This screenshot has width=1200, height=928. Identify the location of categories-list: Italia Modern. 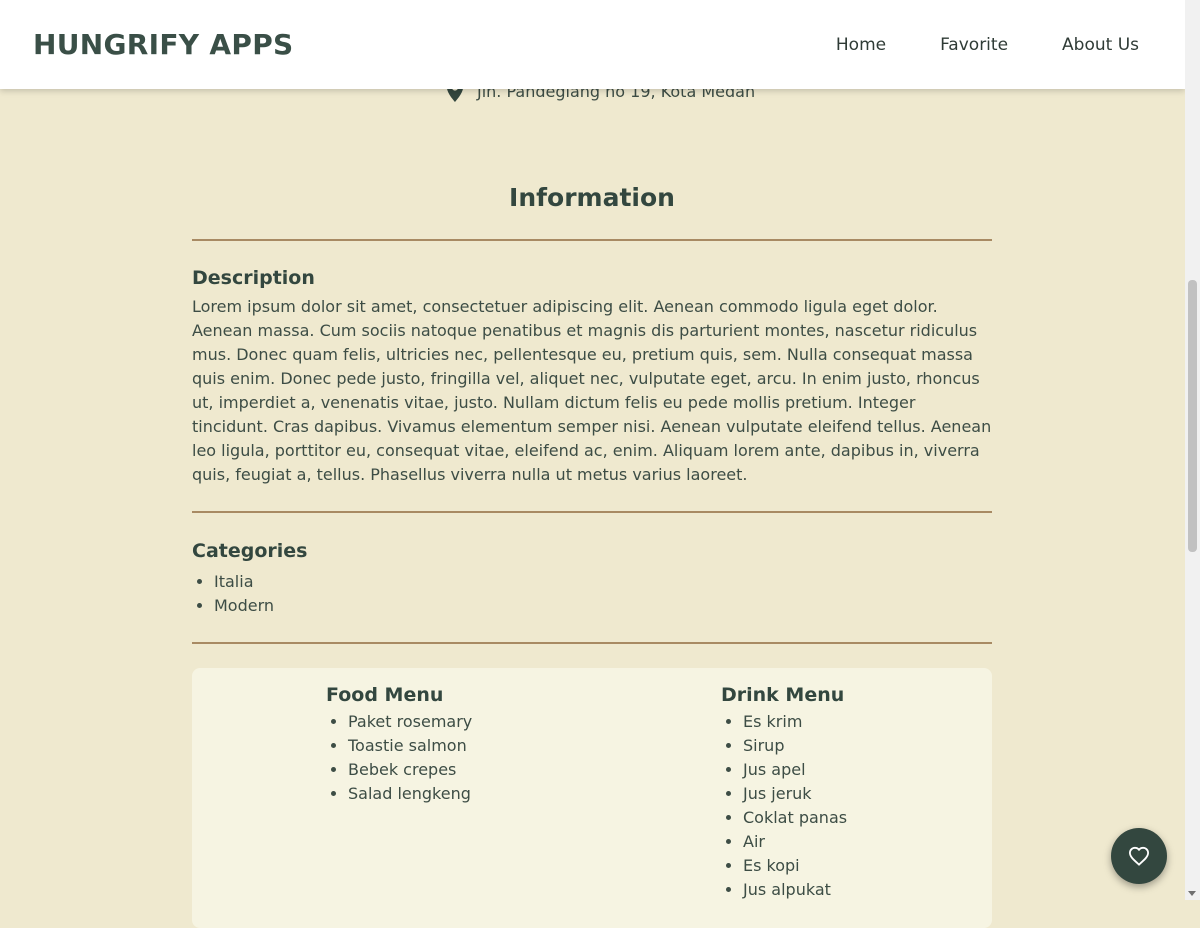
(233, 594).